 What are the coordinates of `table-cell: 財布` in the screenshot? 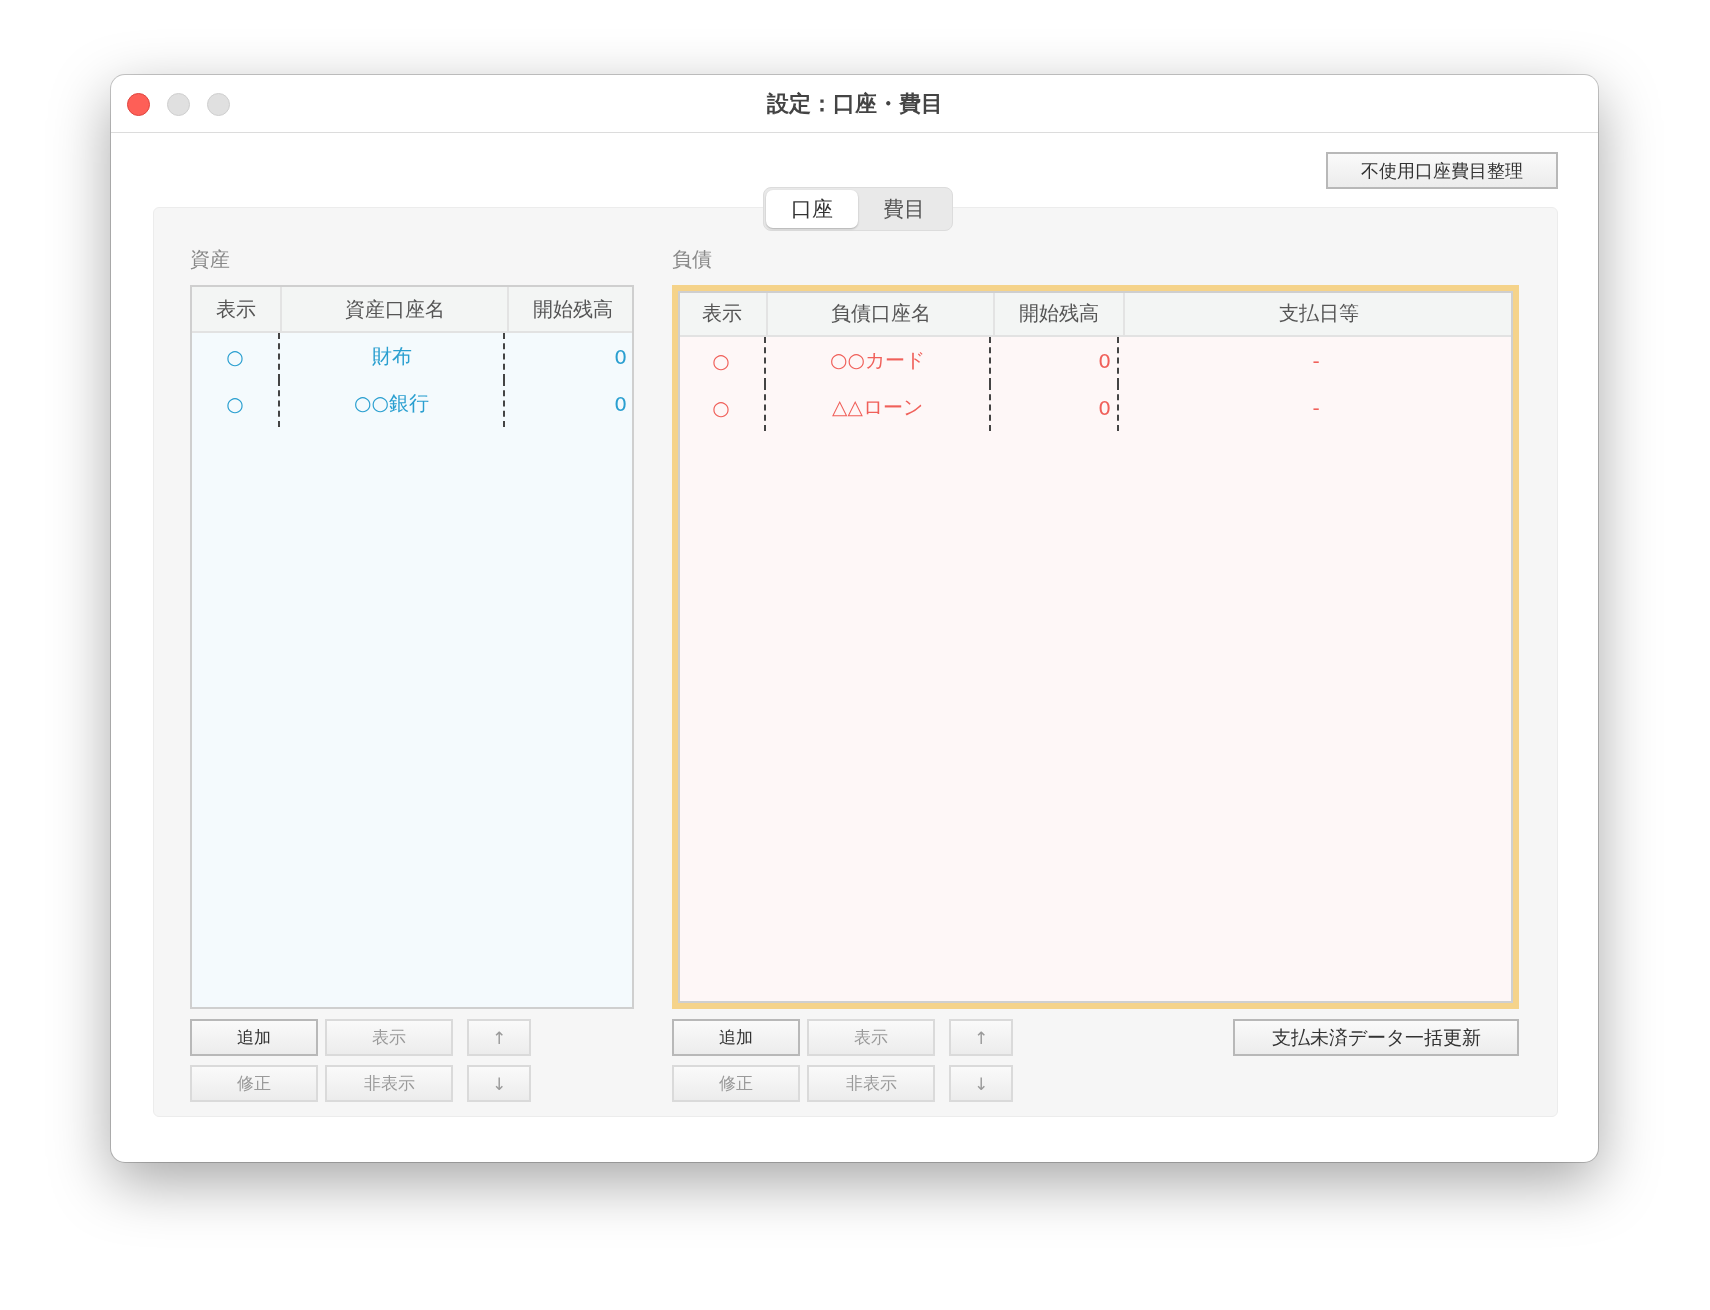 It's located at (391, 356).